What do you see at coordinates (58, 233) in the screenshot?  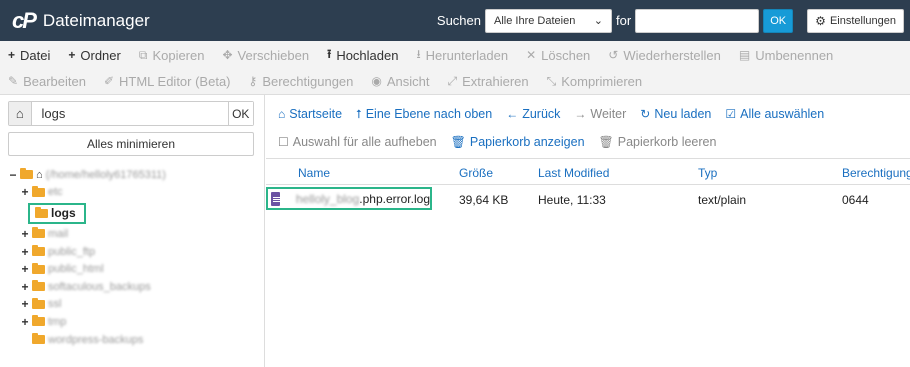 I see `tree-item-label: mail` at bounding box center [58, 233].